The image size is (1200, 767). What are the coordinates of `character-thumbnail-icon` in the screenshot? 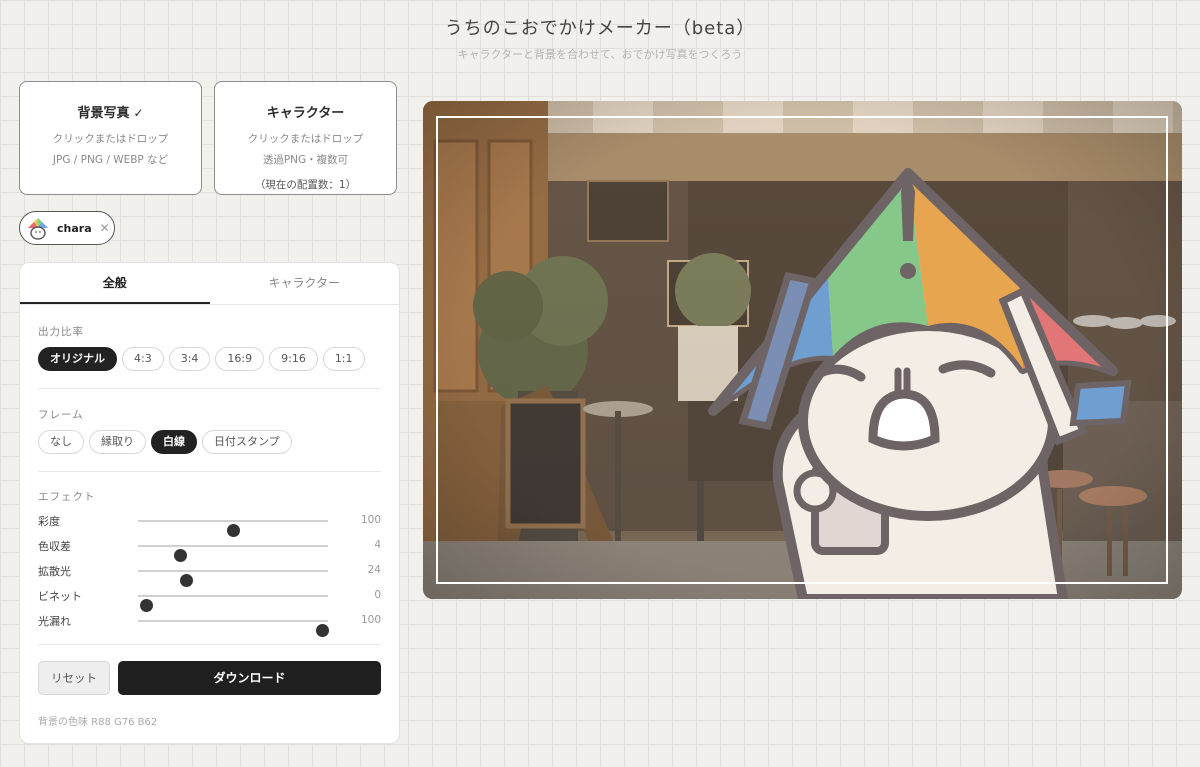 It's located at (38, 229).